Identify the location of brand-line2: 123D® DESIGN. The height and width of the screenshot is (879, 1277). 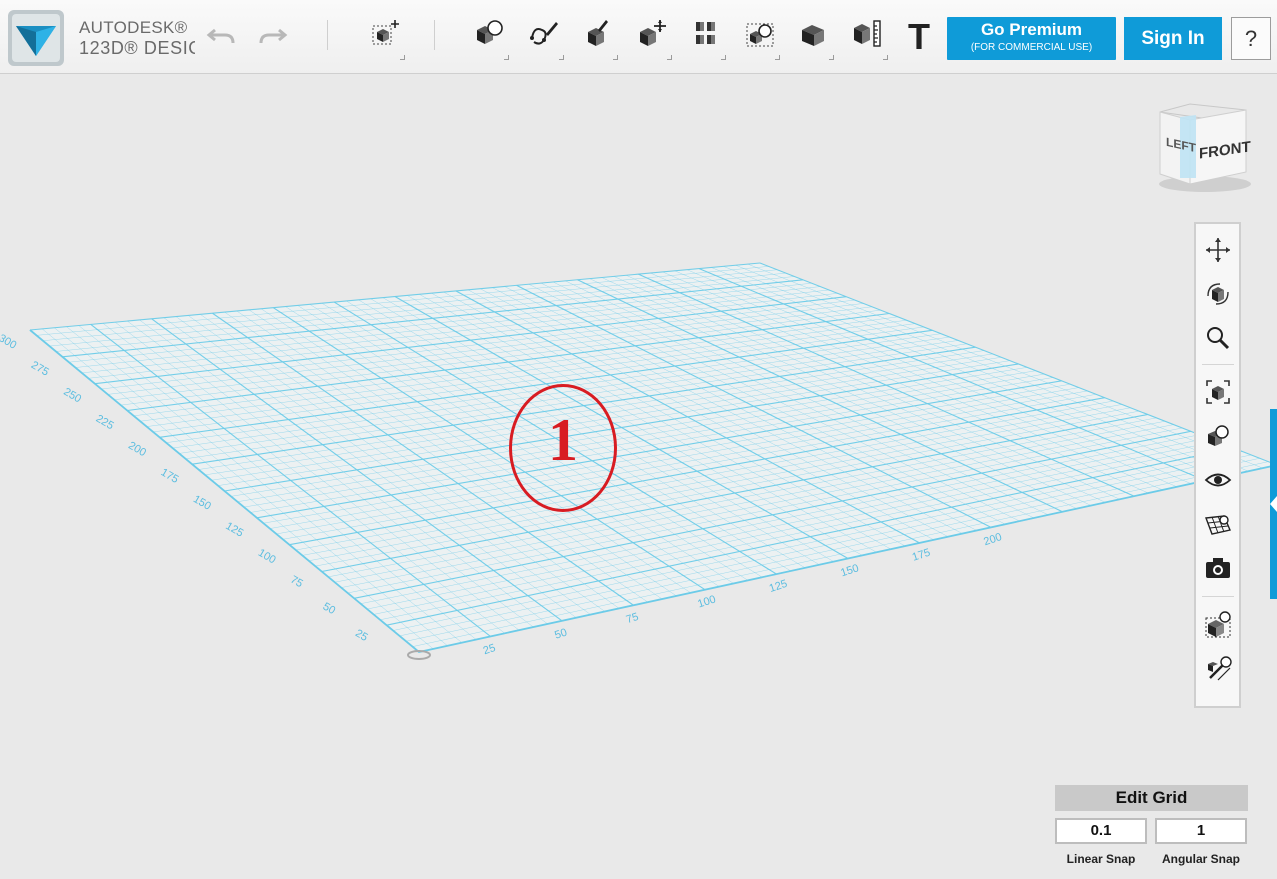
(137, 48).